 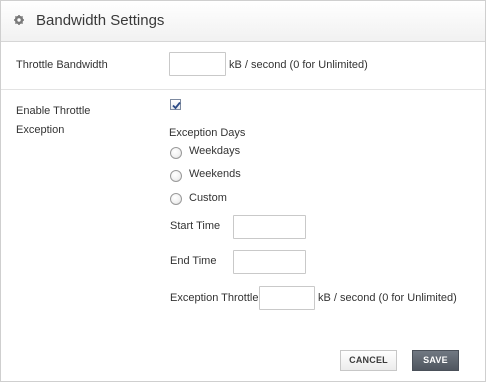 I want to click on save-button: SAVE, so click(x=435, y=360).